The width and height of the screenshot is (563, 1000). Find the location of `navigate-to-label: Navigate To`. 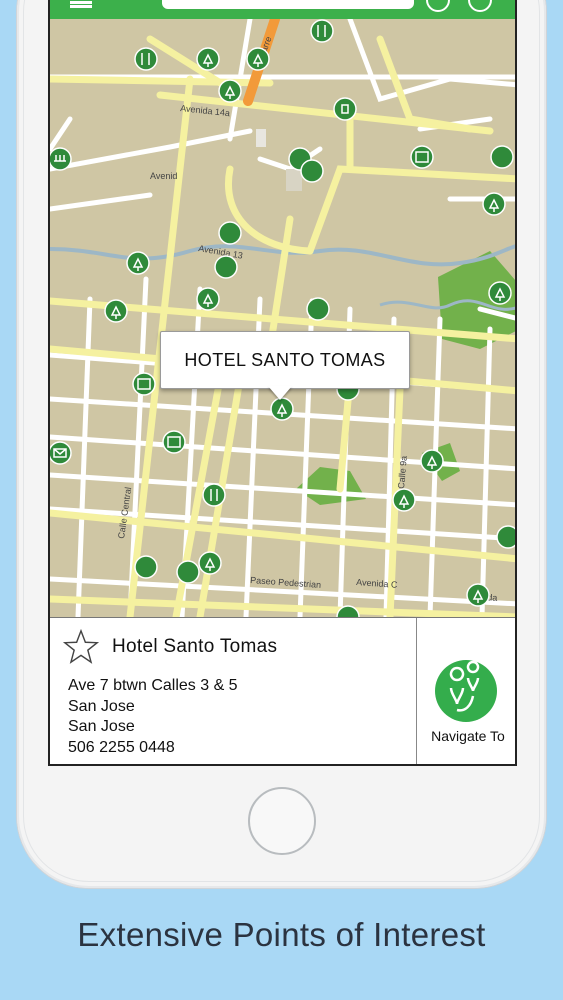

navigate-to-label: Navigate To is located at coordinates (468, 736).